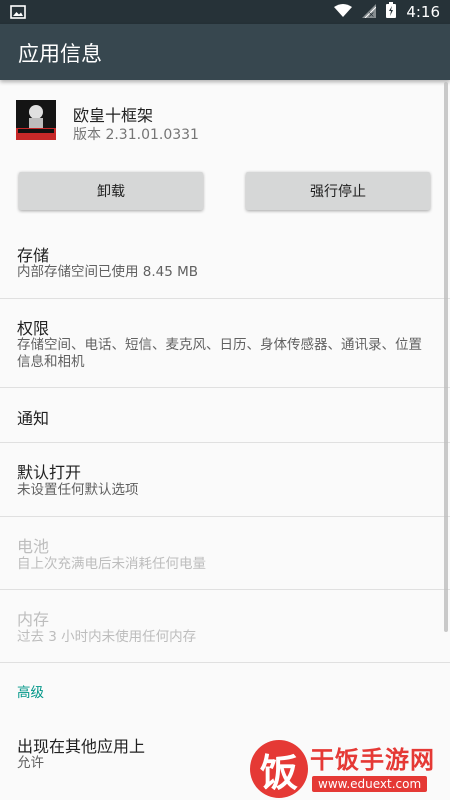  What do you see at coordinates (391, 12) in the screenshot?
I see `battery-icon` at bounding box center [391, 12].